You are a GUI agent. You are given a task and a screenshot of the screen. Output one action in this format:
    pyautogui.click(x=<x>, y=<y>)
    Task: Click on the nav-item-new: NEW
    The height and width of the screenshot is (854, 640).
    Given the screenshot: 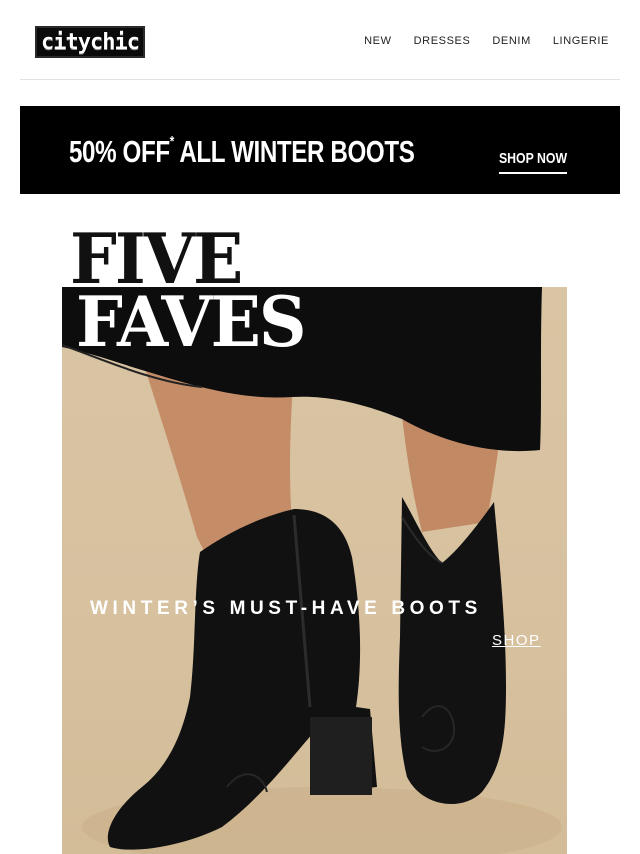 What is the action you would take?
    pyautogui.click(x=377, y=41)
    